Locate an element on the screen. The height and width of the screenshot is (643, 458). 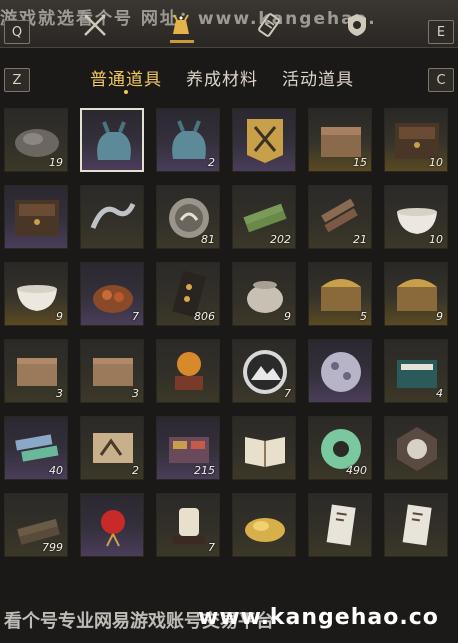
inventory-slot: 490 is located at coordinates (340, 448).